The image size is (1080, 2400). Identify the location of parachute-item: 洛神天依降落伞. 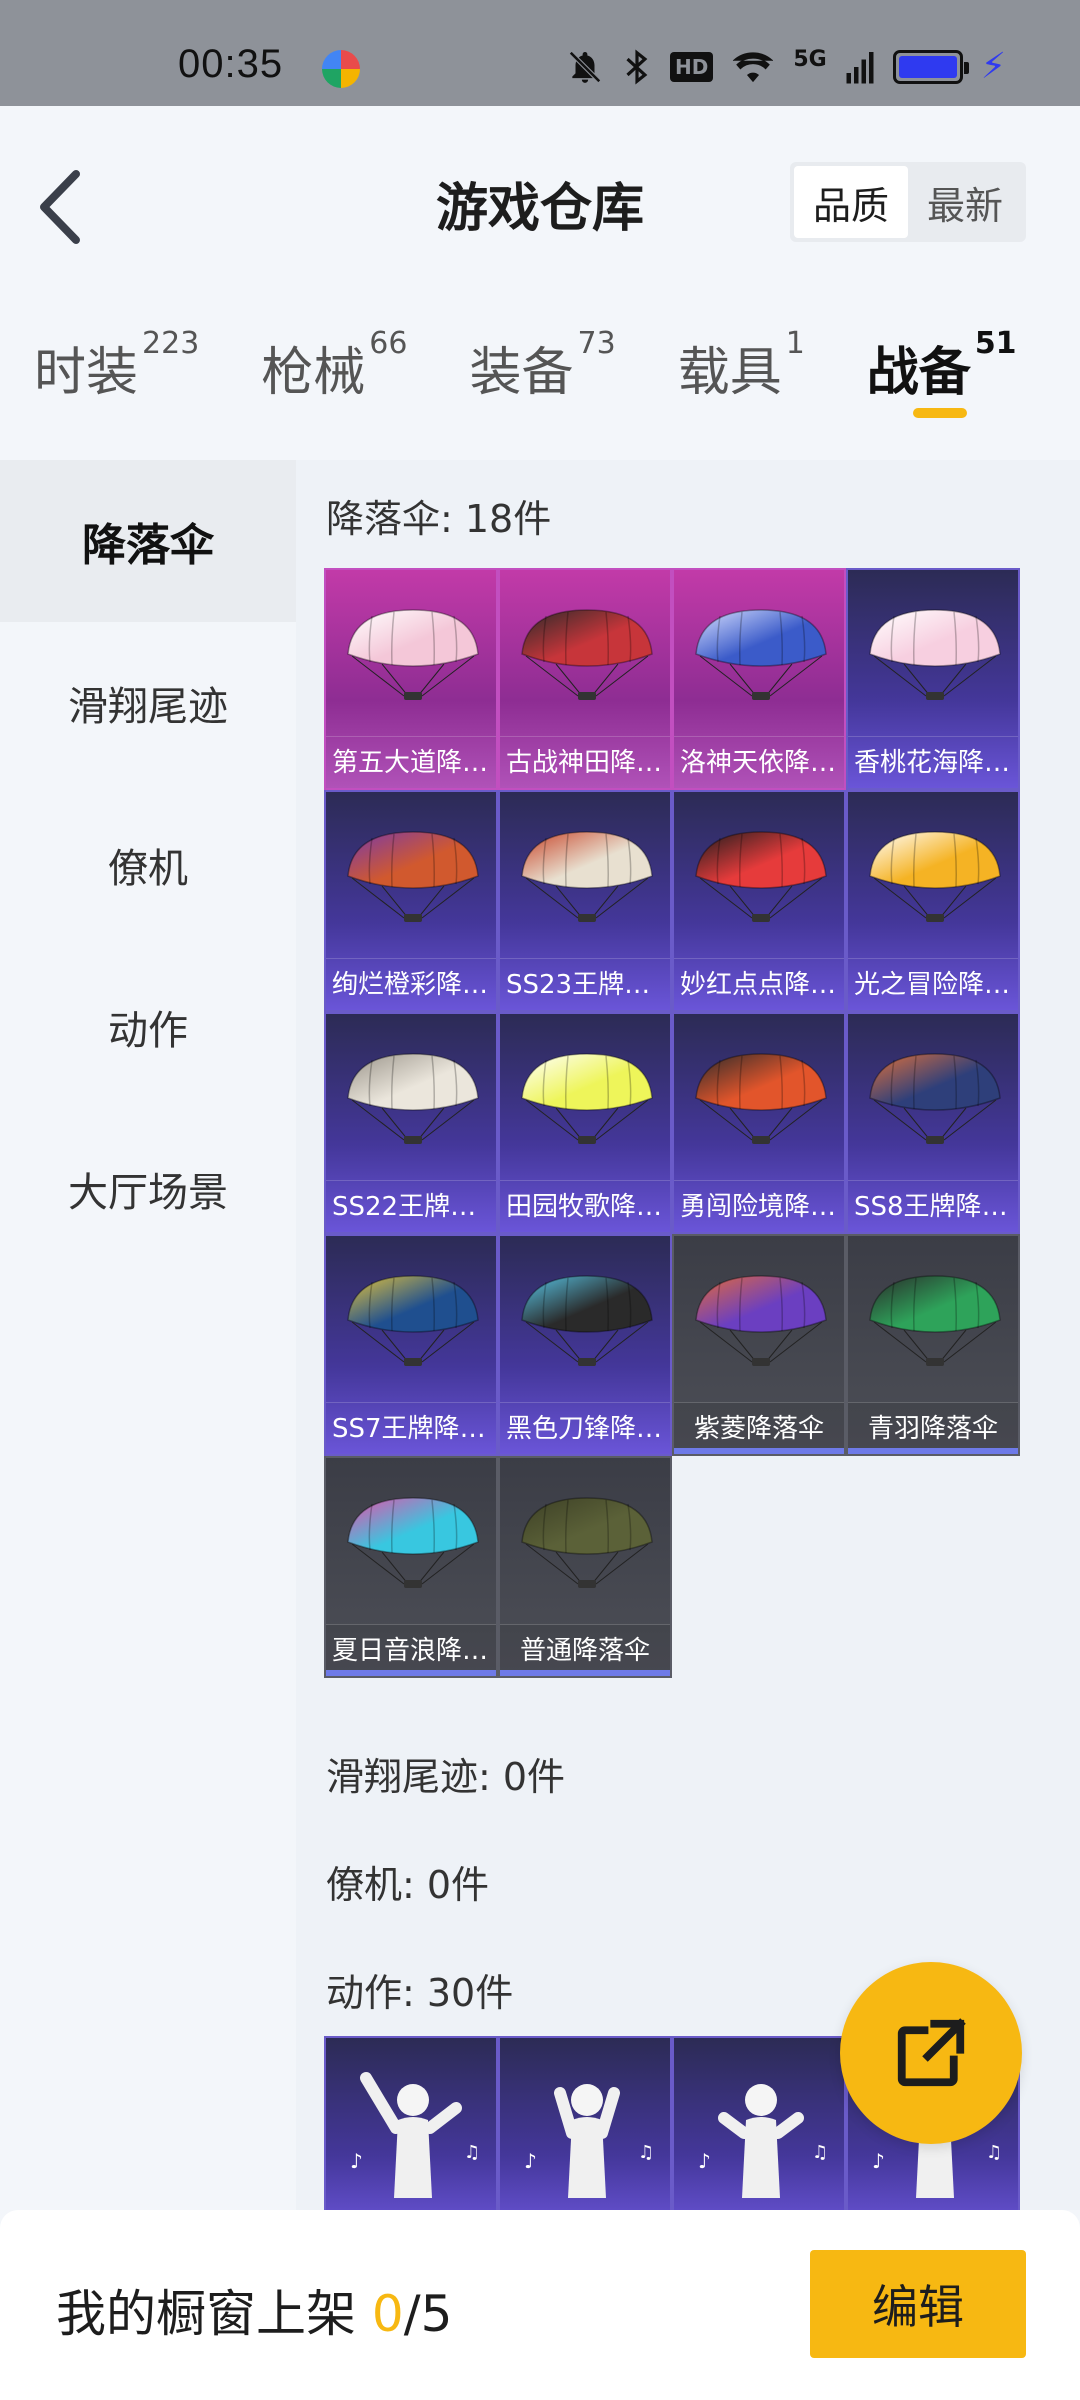
(759, 679).